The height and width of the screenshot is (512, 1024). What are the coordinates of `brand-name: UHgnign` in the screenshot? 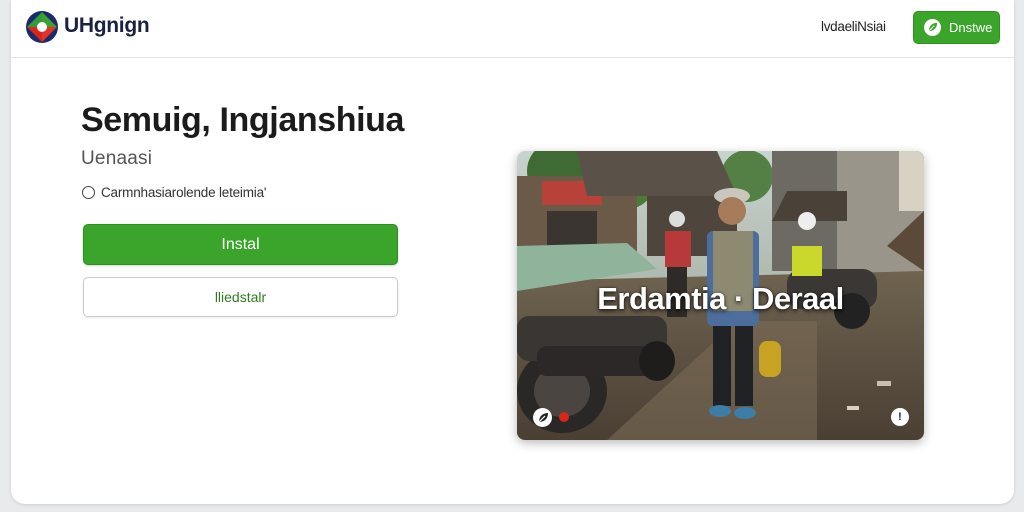 It's located at (107, 26).